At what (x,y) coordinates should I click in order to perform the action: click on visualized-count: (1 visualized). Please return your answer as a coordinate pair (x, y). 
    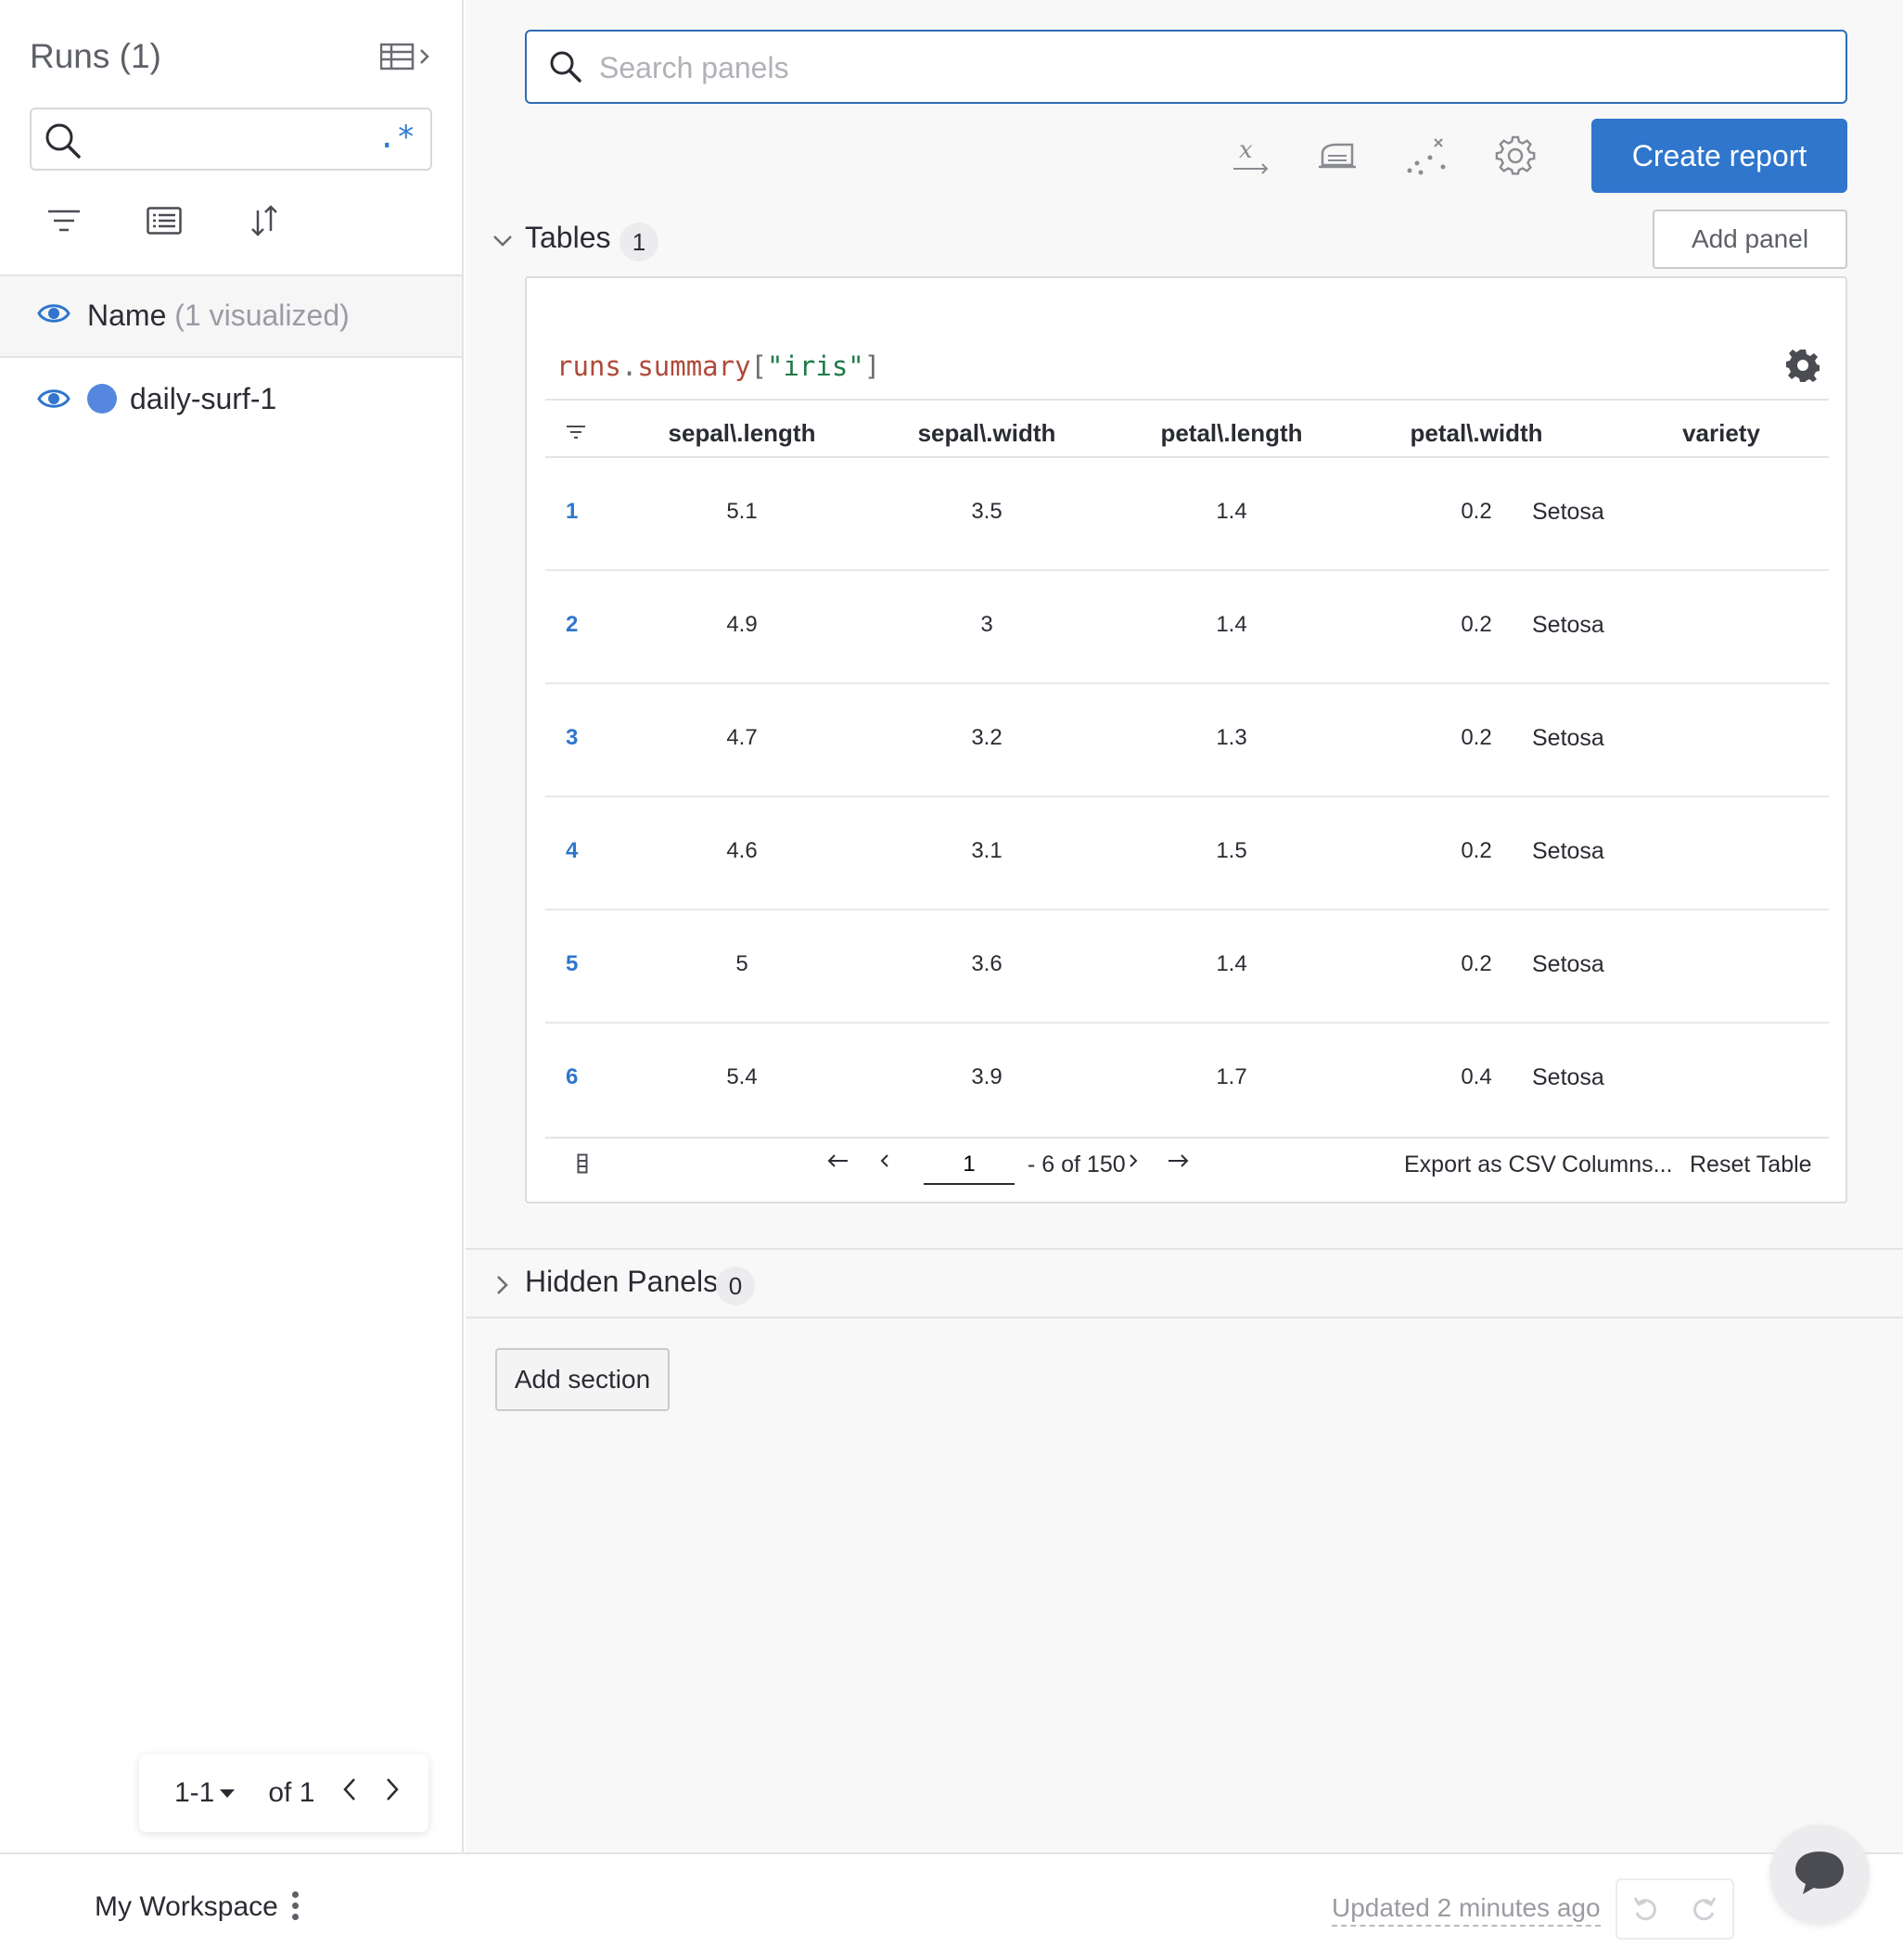
    Looking at the image, I should click on (262, 315).